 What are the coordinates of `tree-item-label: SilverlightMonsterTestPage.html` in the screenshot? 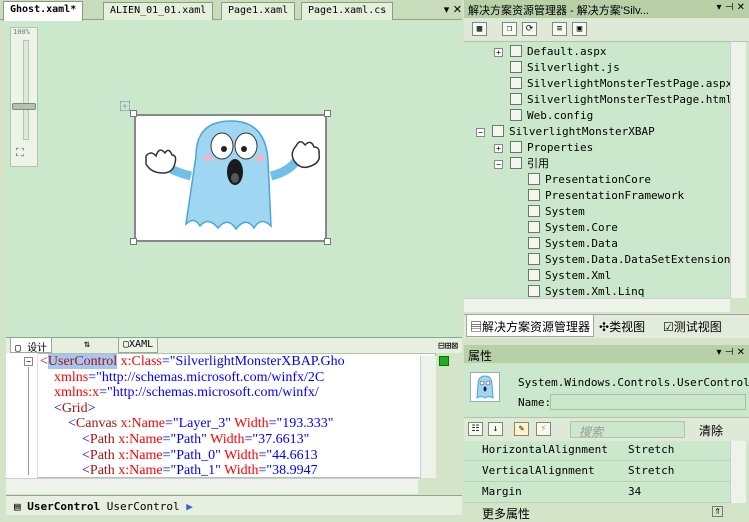 It's located at (628, 99).